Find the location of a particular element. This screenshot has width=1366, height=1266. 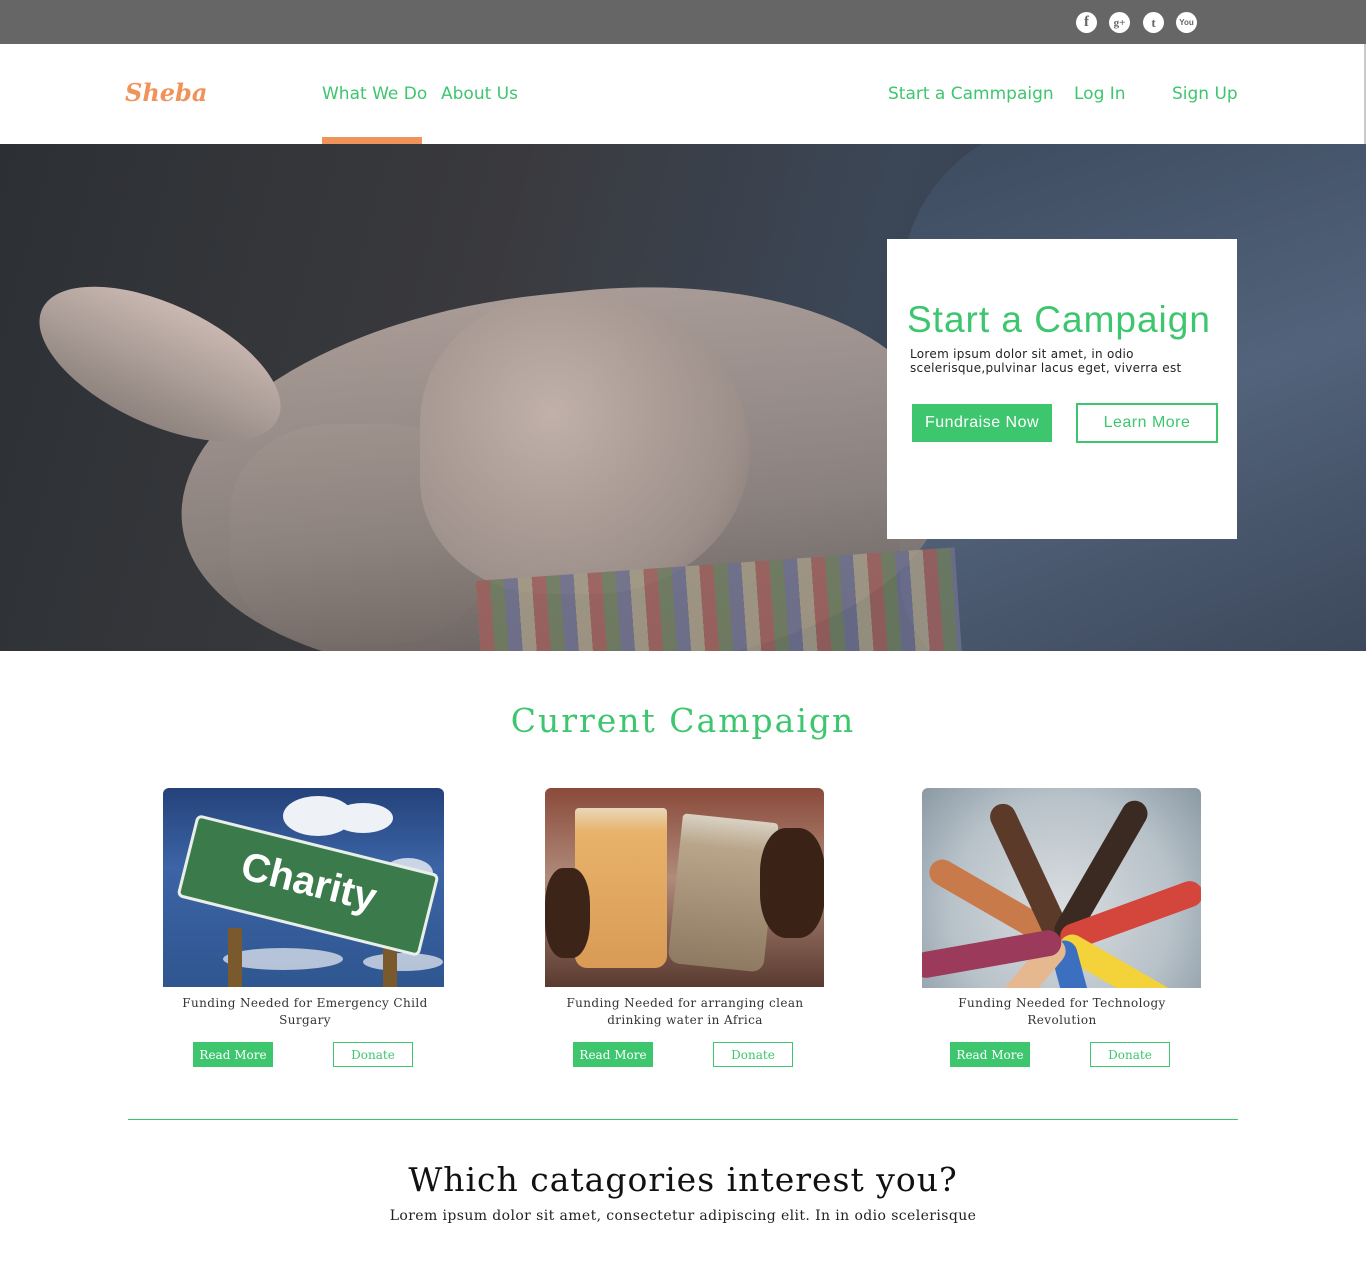

active-nav-indicator is located at coordinates (372, 140).